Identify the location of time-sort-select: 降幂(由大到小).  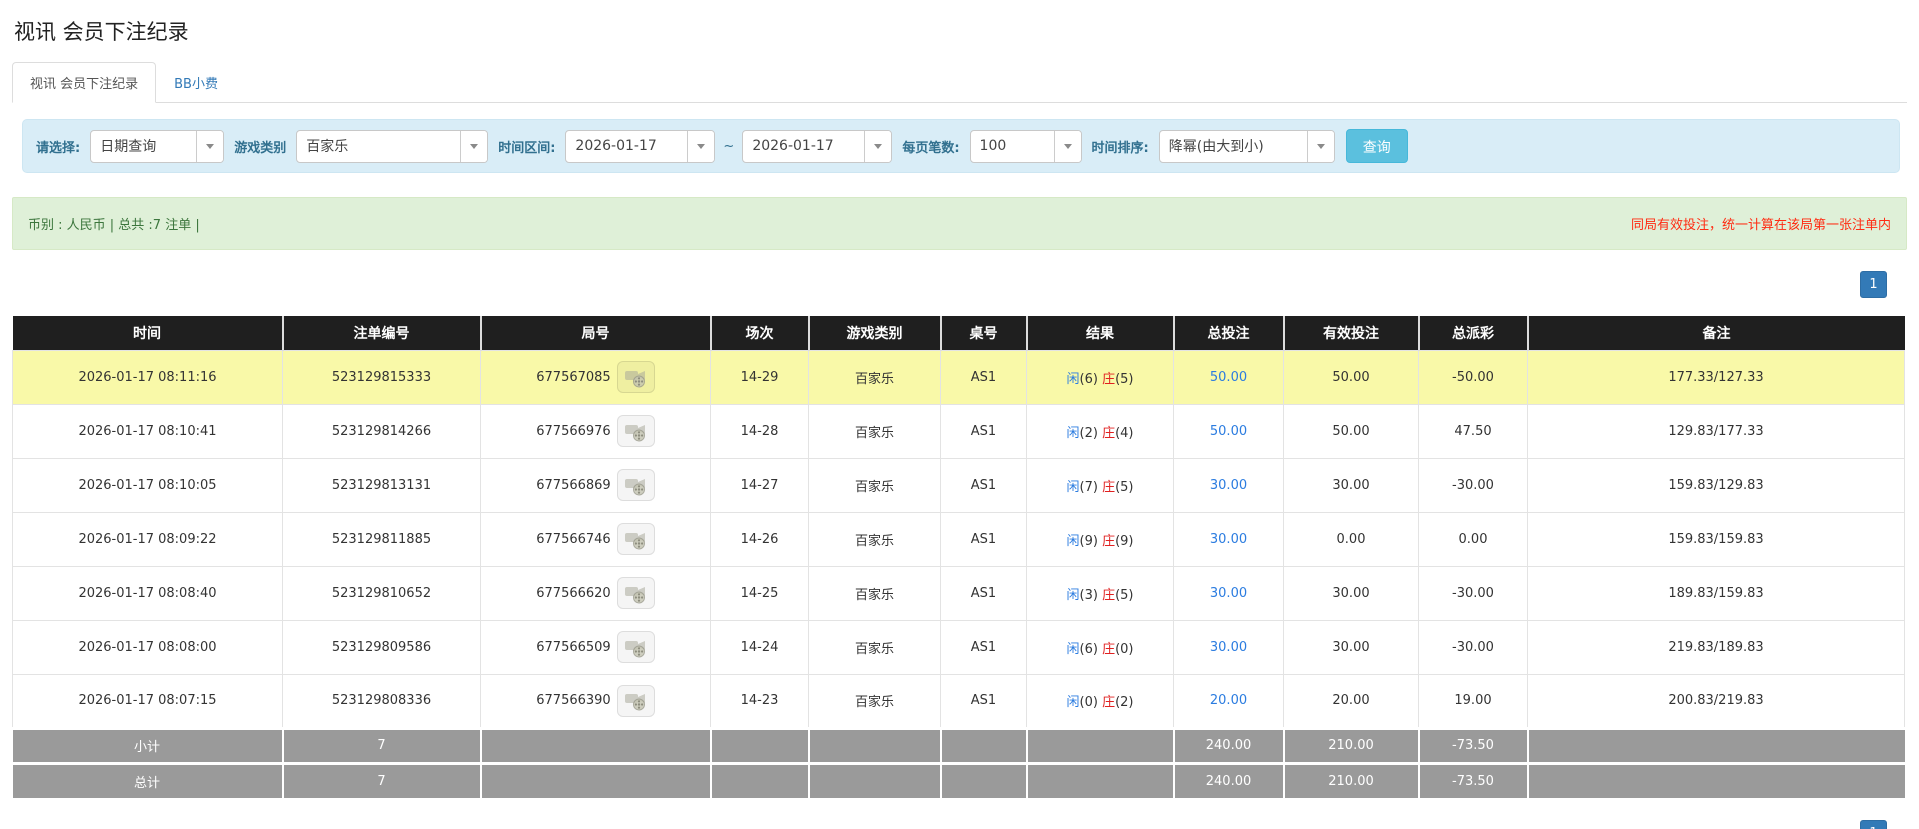
(1246, 146).